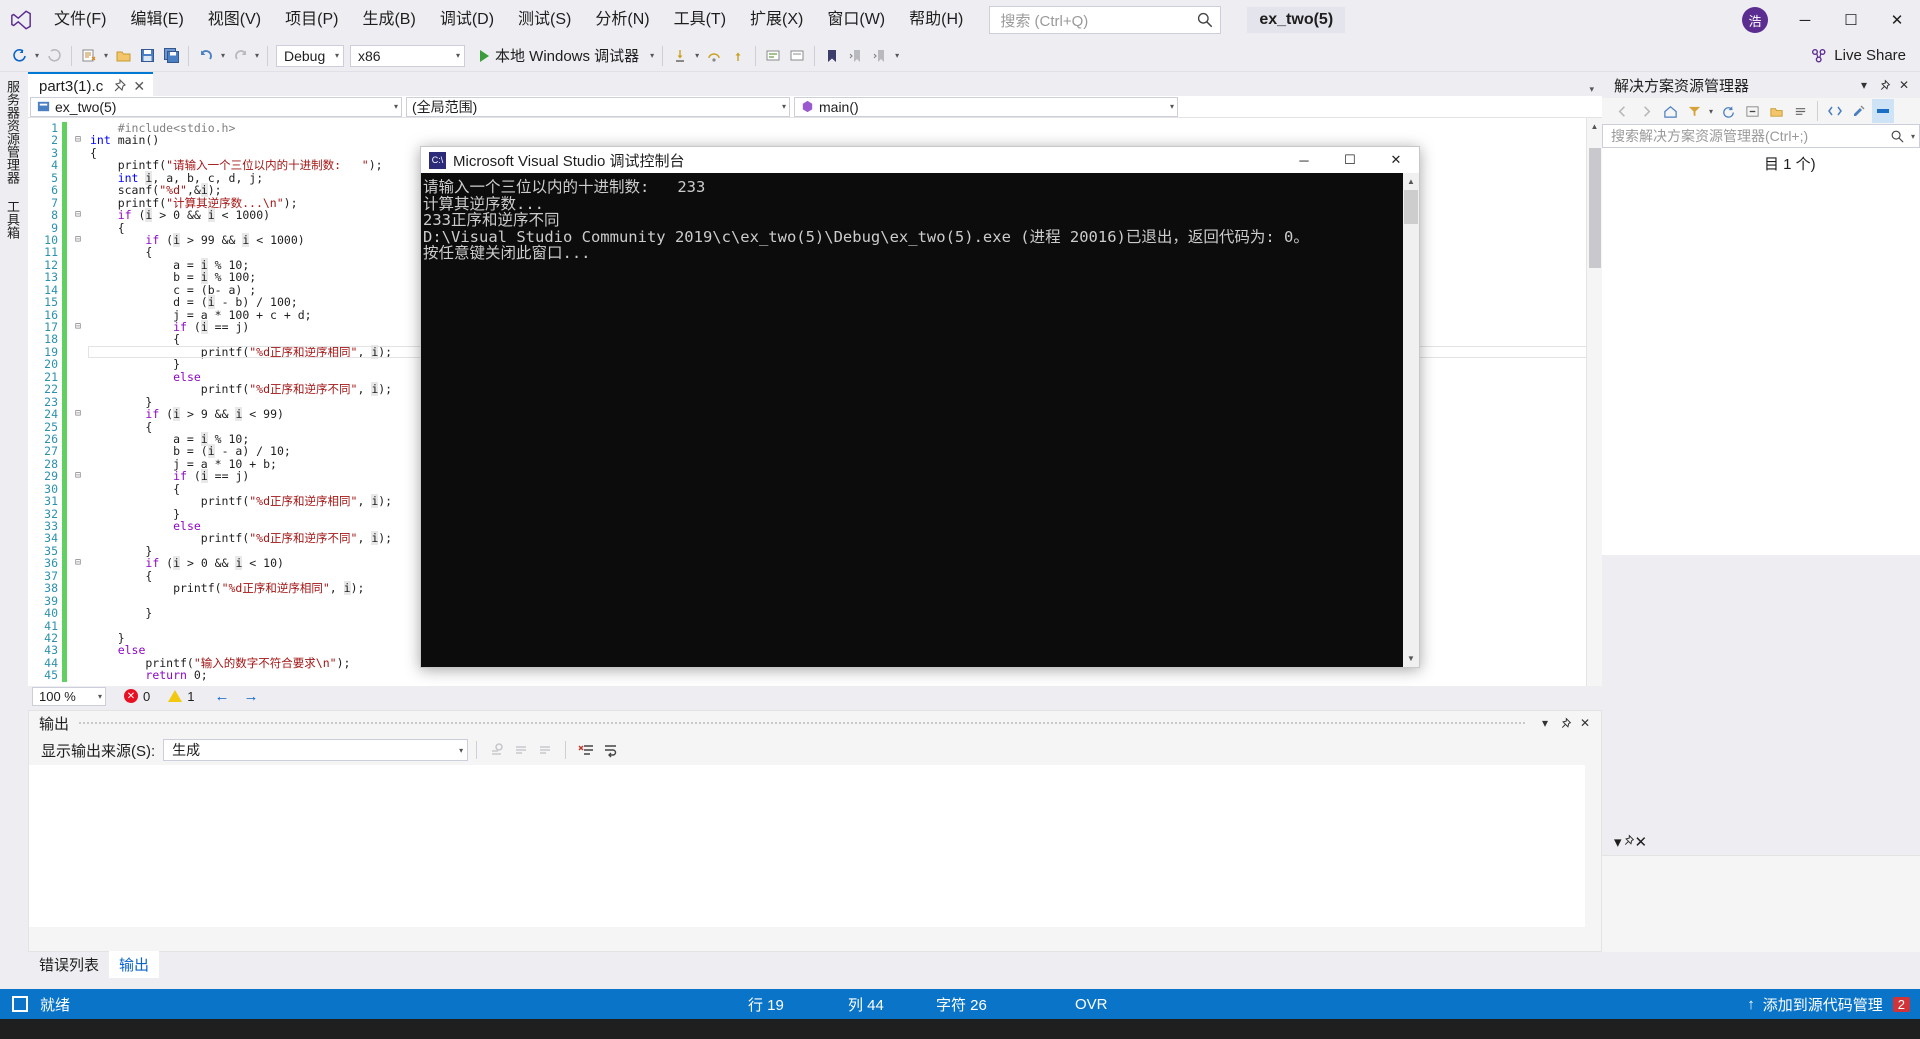 This screenshot has height=1039, width=1920. What do you see at coordinates (960, 1029) in the screenshot?
I see `windows-taskbar` at bounding box center [960, 1029].